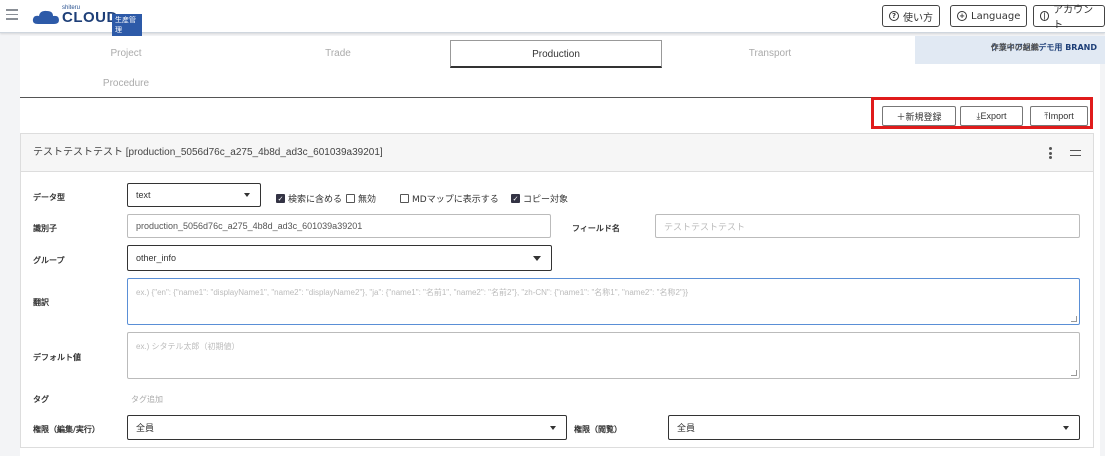  I want to click on checkbox-md-map: MDマップに表示する, so click(449, 198).